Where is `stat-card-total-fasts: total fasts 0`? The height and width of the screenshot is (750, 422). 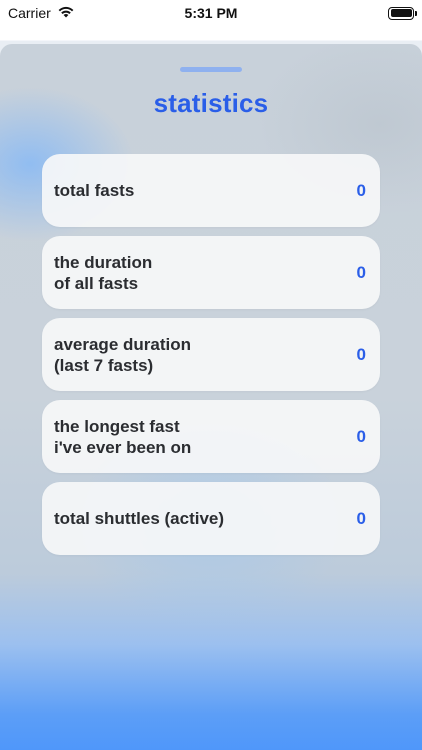
stat-card-total-fasts: total fasts 0 is located at coordinates (211, 190).